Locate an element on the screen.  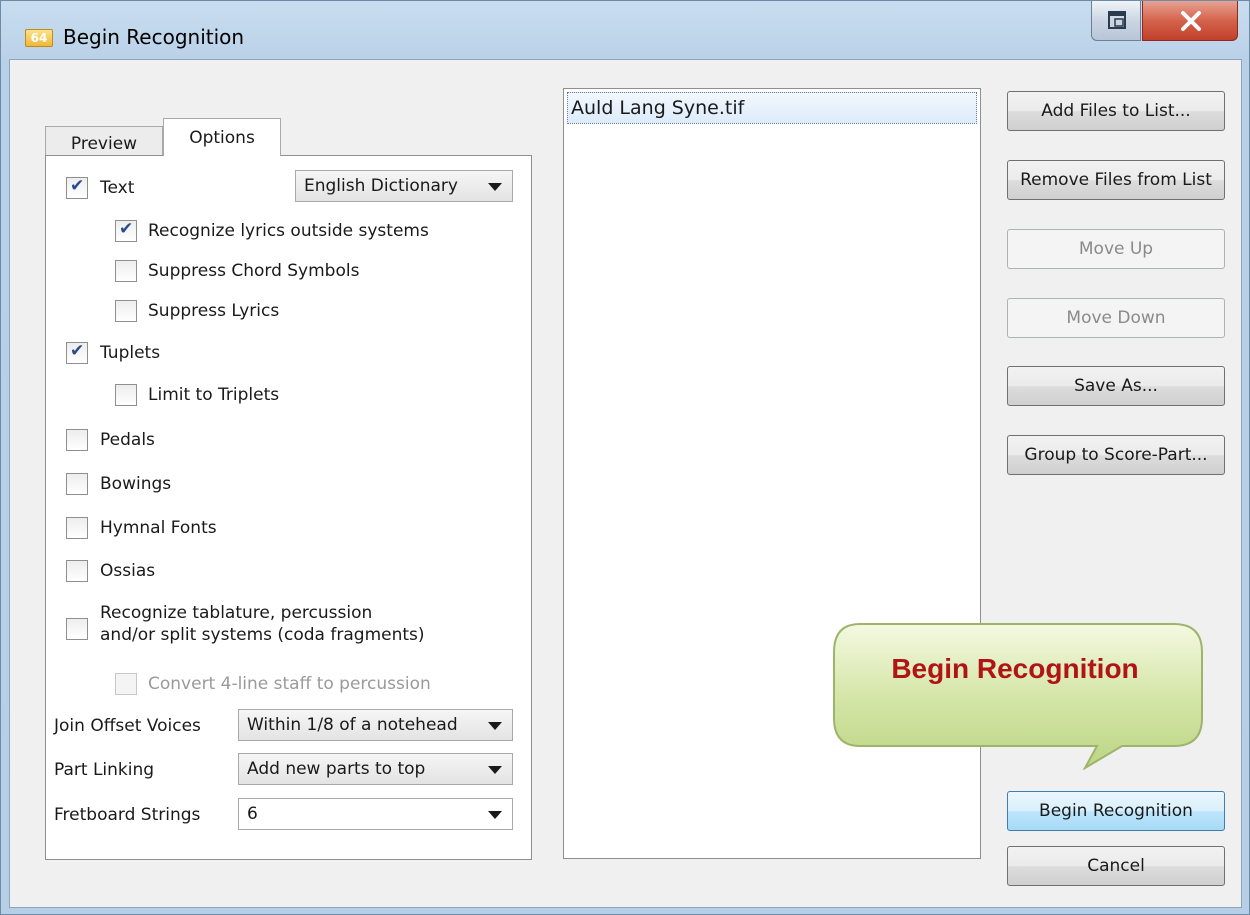
callout-text: Begin Recognition is located at coordinates (1015, 668).